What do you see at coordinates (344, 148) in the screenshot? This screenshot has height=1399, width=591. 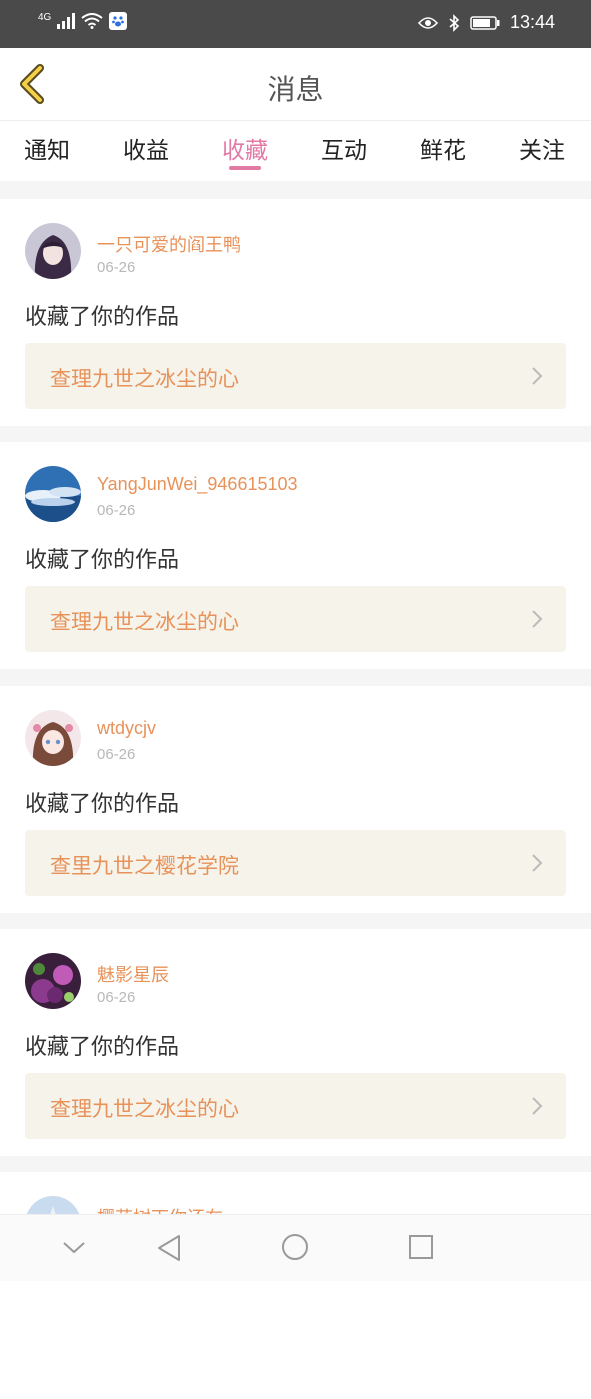 I see `tab-interactions: 互动` at bounding box center [344, 148].